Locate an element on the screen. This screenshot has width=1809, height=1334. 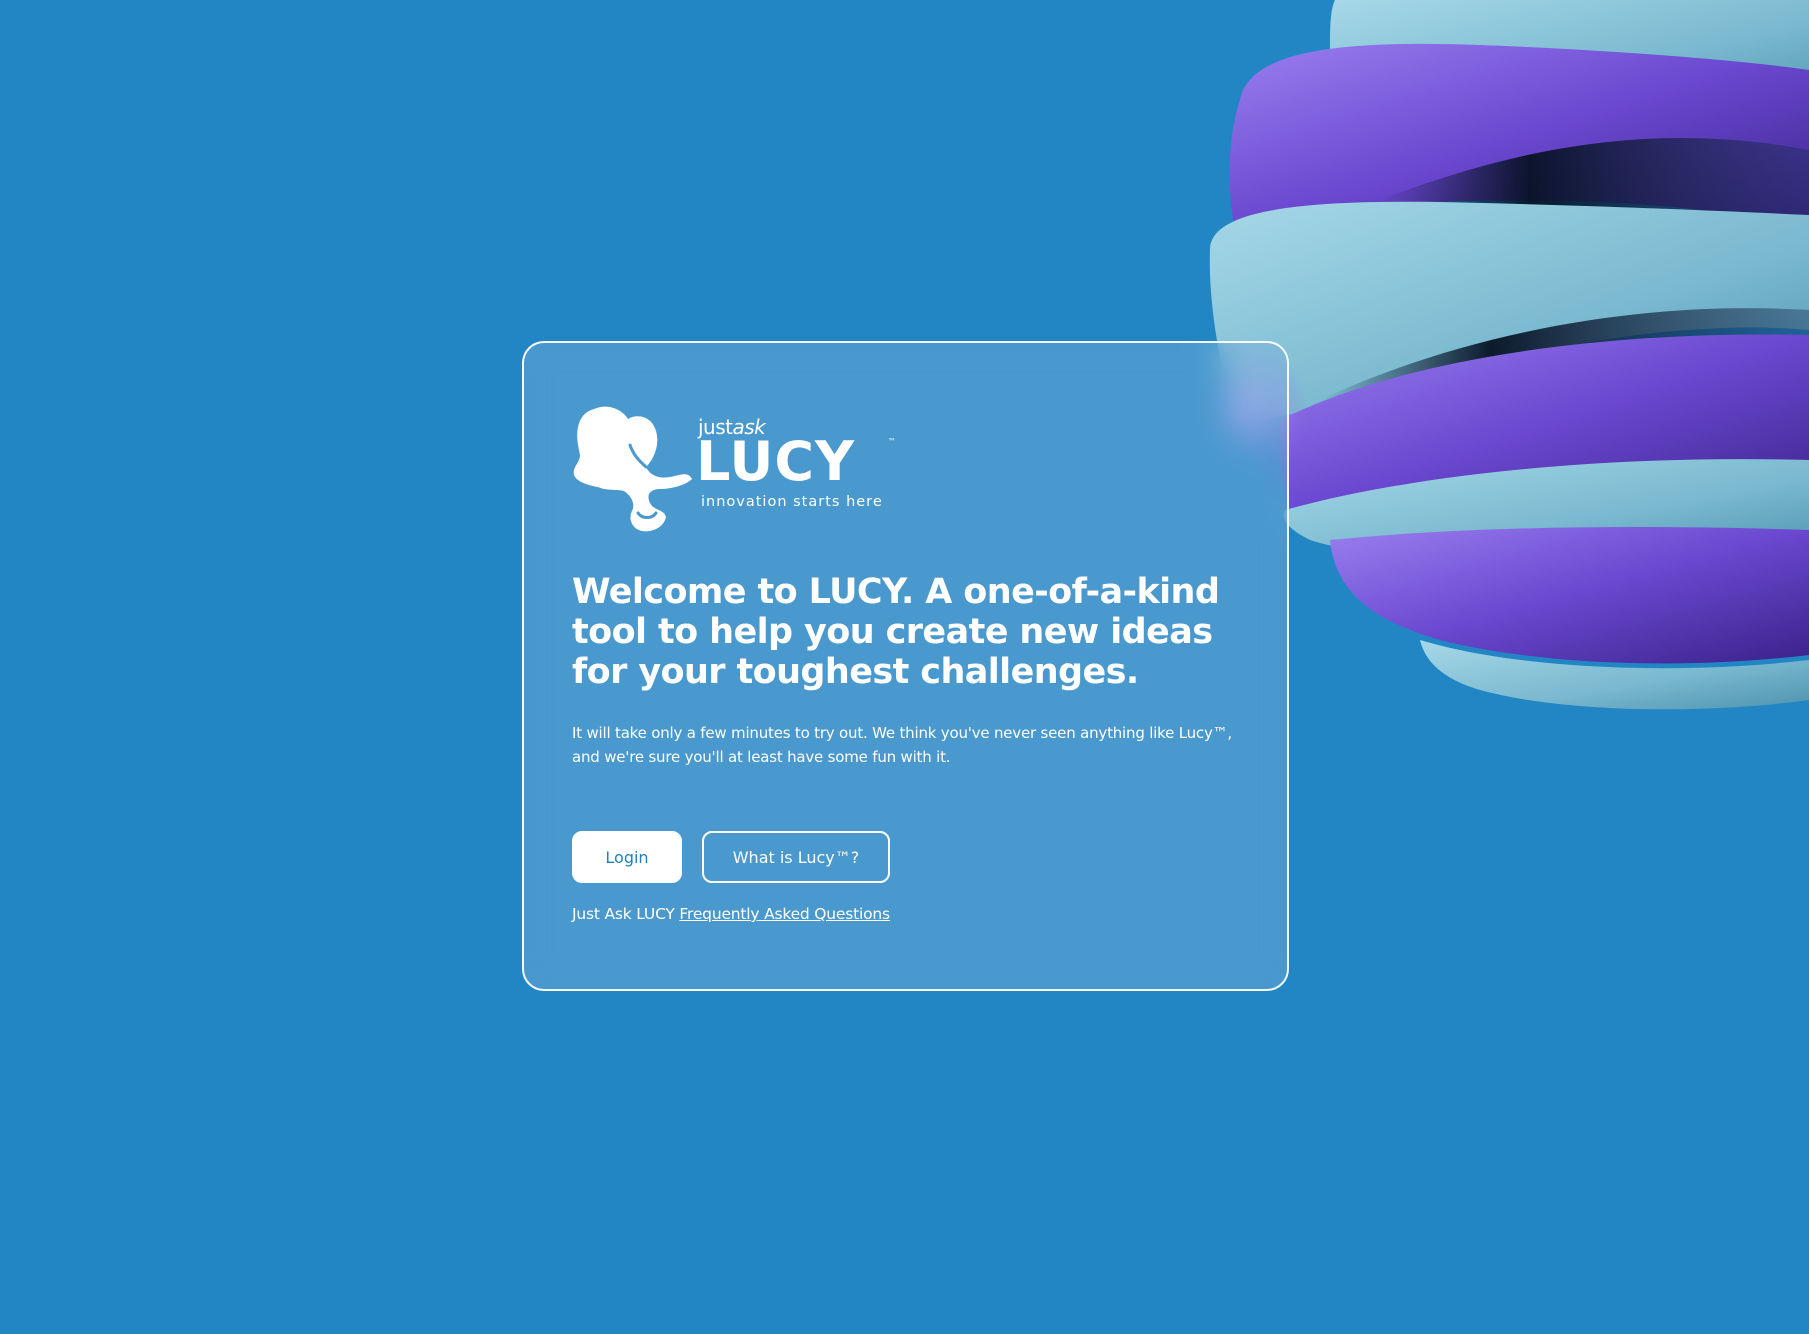
logo-trademark: ™ is located at coordinates (892, 441).